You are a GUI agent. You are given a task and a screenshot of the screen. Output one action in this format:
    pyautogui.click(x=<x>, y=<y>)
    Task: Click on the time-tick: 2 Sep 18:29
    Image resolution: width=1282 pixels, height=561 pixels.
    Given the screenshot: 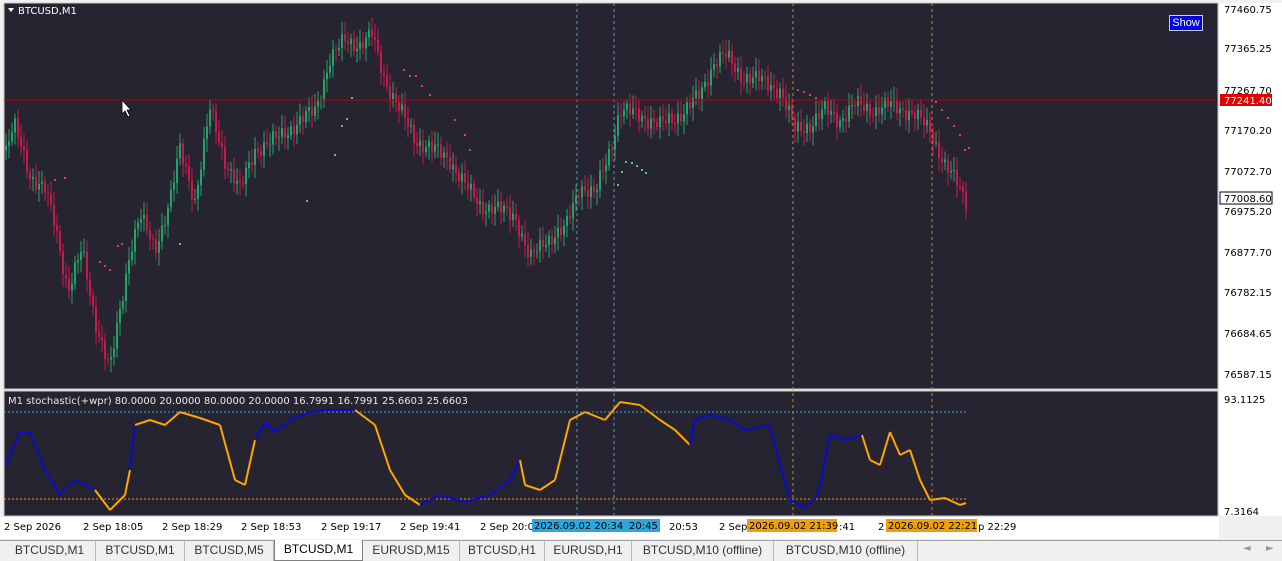 What is the action you would take?
    pyautogui.click(x=192, y=527)
    